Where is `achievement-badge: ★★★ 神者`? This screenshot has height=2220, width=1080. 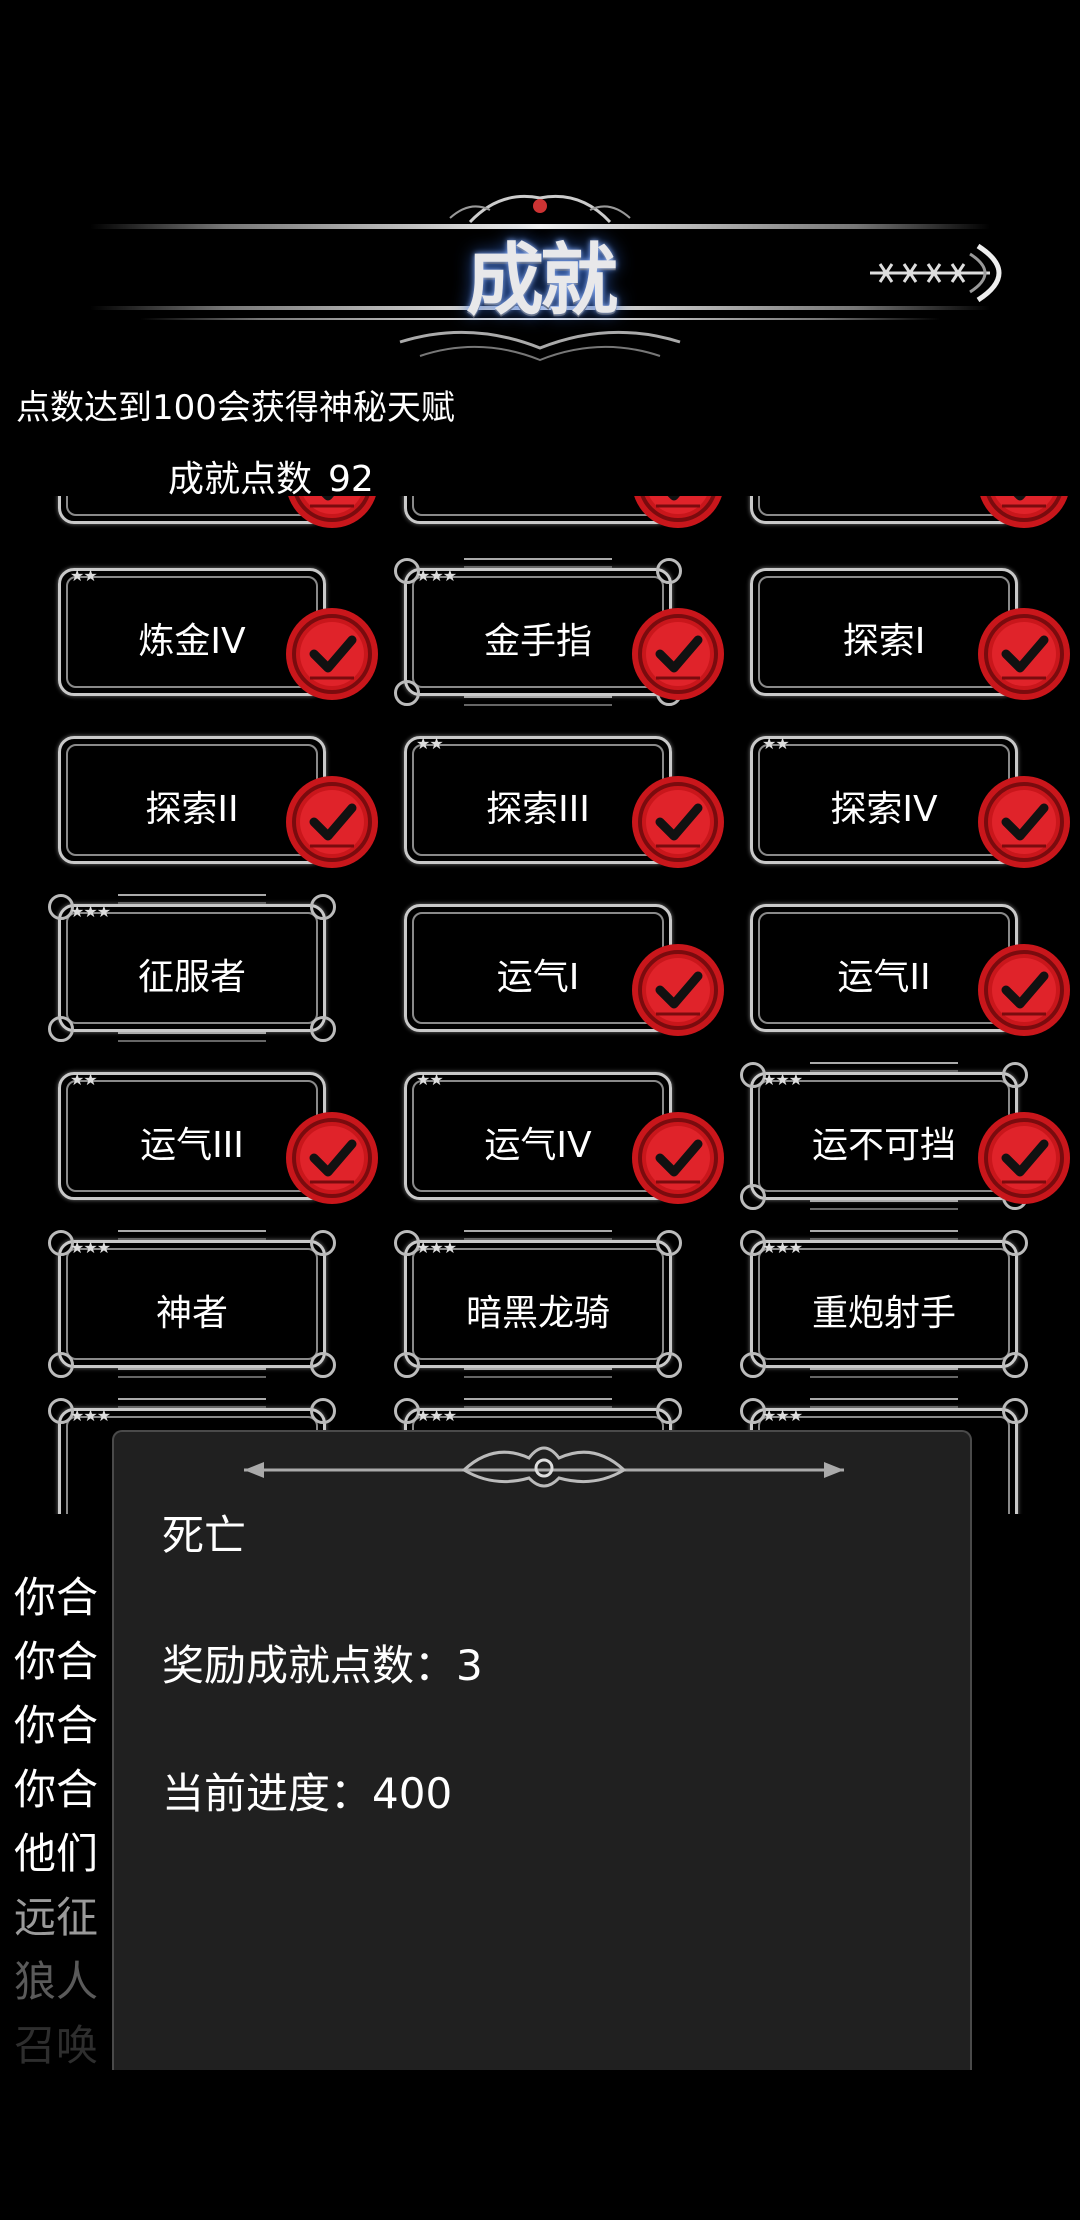
achievement-badge: ★★★ 神者 is located at coordinates (192, 1304).